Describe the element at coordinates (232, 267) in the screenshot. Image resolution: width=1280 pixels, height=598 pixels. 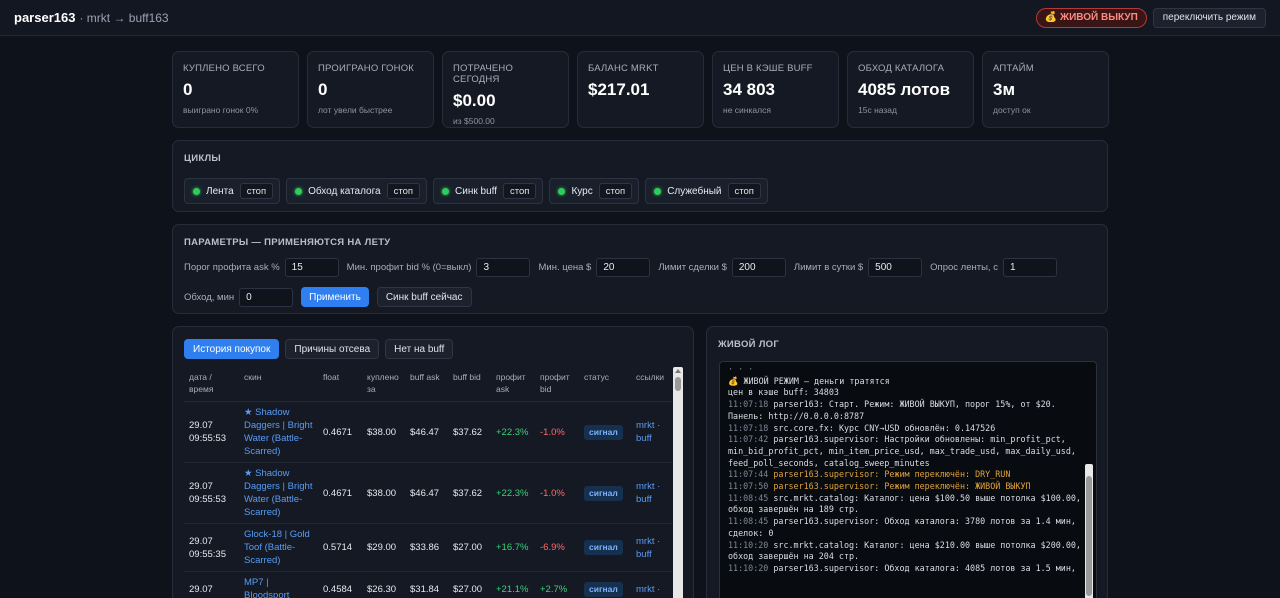
I see `param-label: Порог профита ask %` at that location.